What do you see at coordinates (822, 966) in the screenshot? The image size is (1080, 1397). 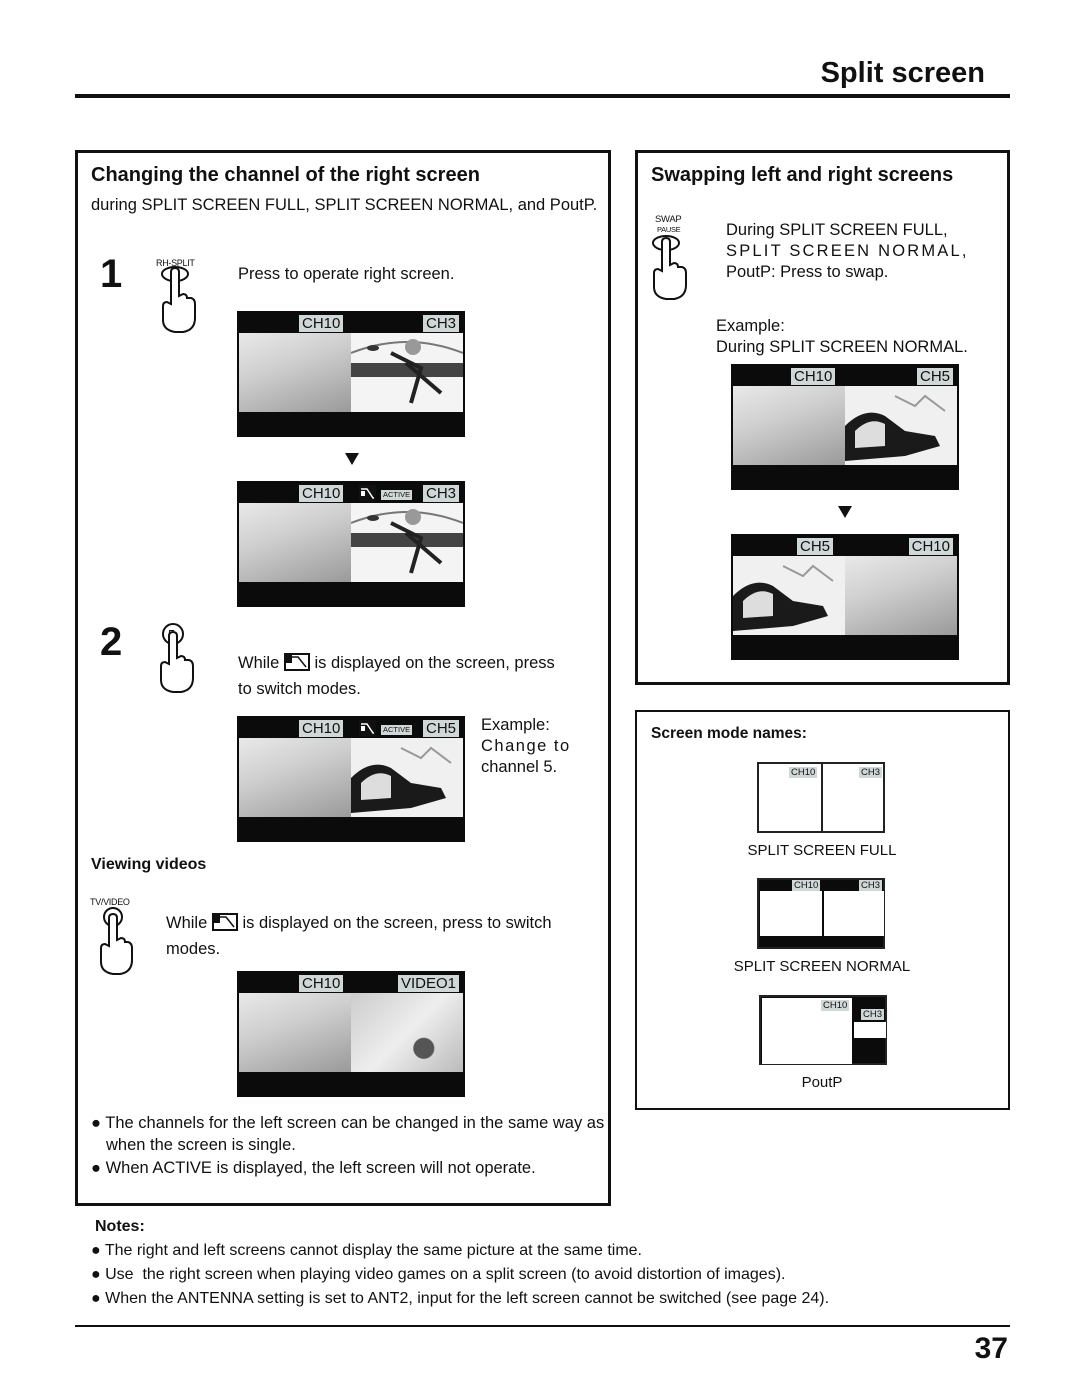 I see `mode-name-split-normal: SPLIT SCREEN NORMAL` at bounding box center [822, 966].